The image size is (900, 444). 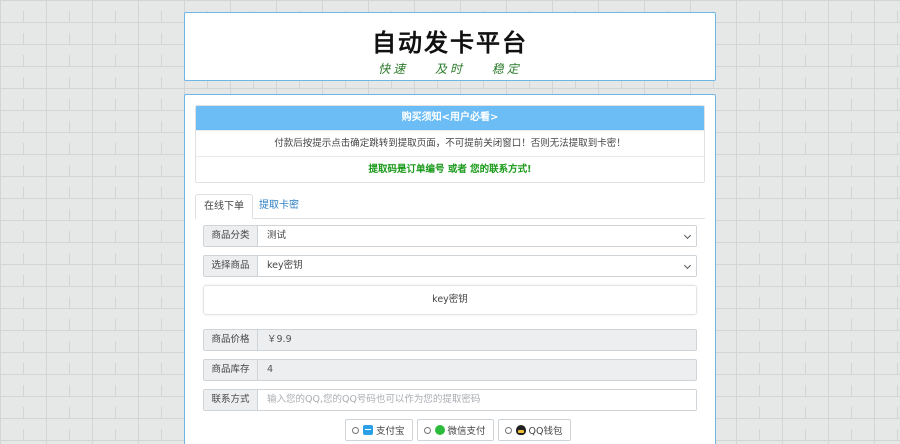 What do you see at coordinates (231, 340) in the screenshot?
I see `price-label: 商品价格` at bounding box center [231, 340].